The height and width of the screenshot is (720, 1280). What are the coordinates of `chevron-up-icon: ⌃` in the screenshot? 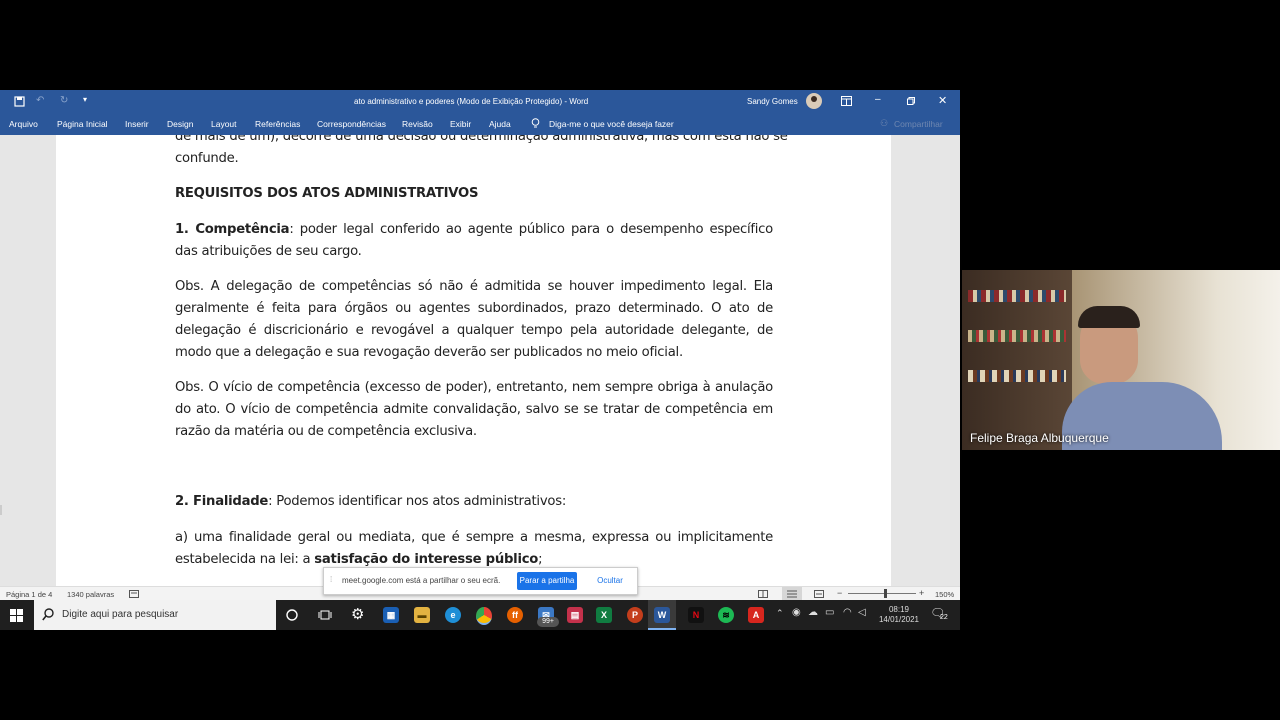 It's located at (780, 613).